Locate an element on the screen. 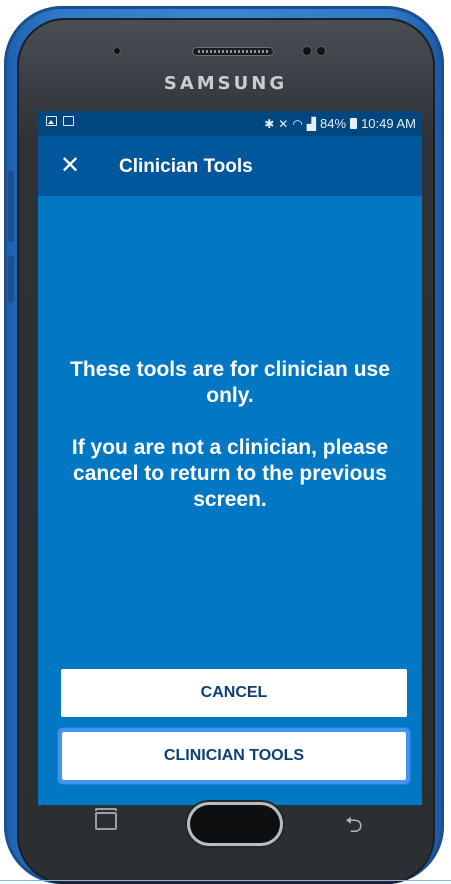 The image size is (451, 884). home-button is located at coordinates (235, 824).